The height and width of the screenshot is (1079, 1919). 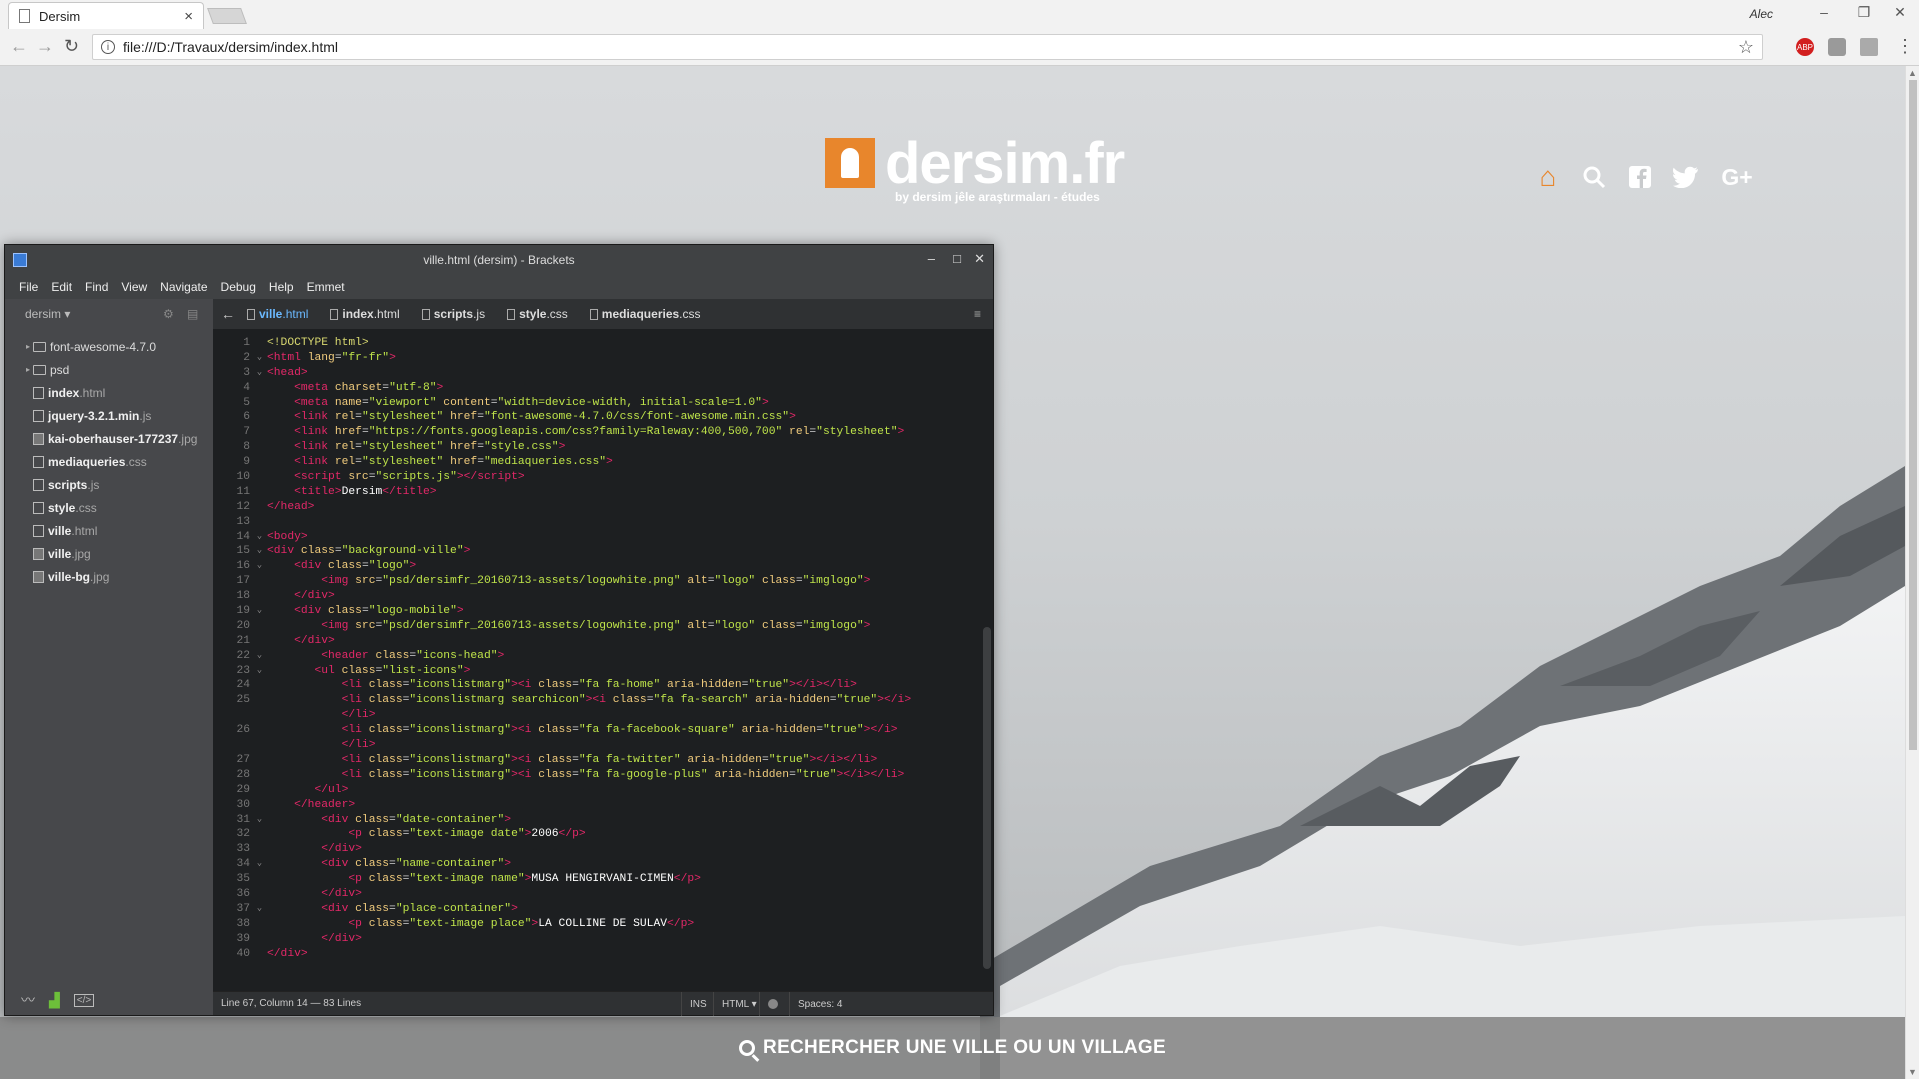 I want to click on code-line: 10 <script src="scripts.js"></script>, so click(x=598, y=478).